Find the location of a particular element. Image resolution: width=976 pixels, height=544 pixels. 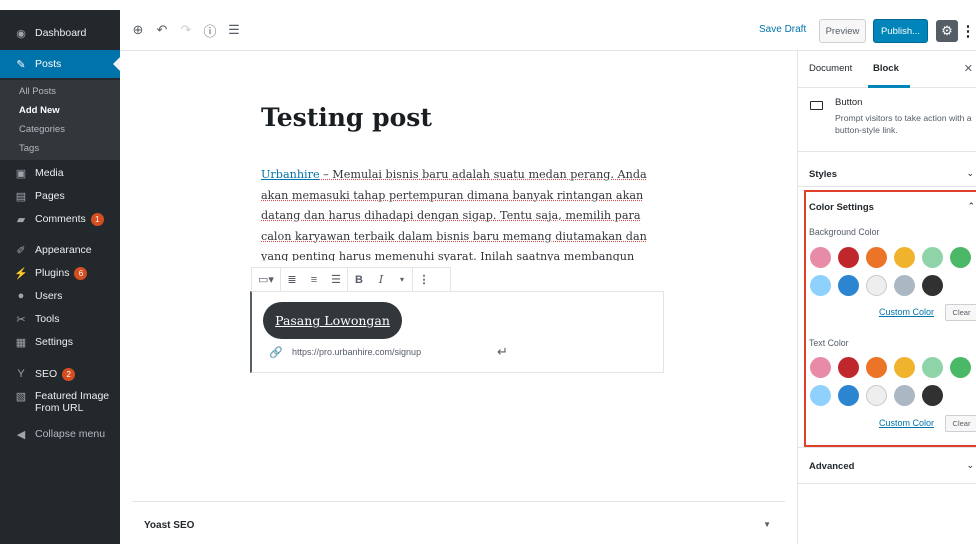

comments-badge: 1 is located at coordinates (97, 219).